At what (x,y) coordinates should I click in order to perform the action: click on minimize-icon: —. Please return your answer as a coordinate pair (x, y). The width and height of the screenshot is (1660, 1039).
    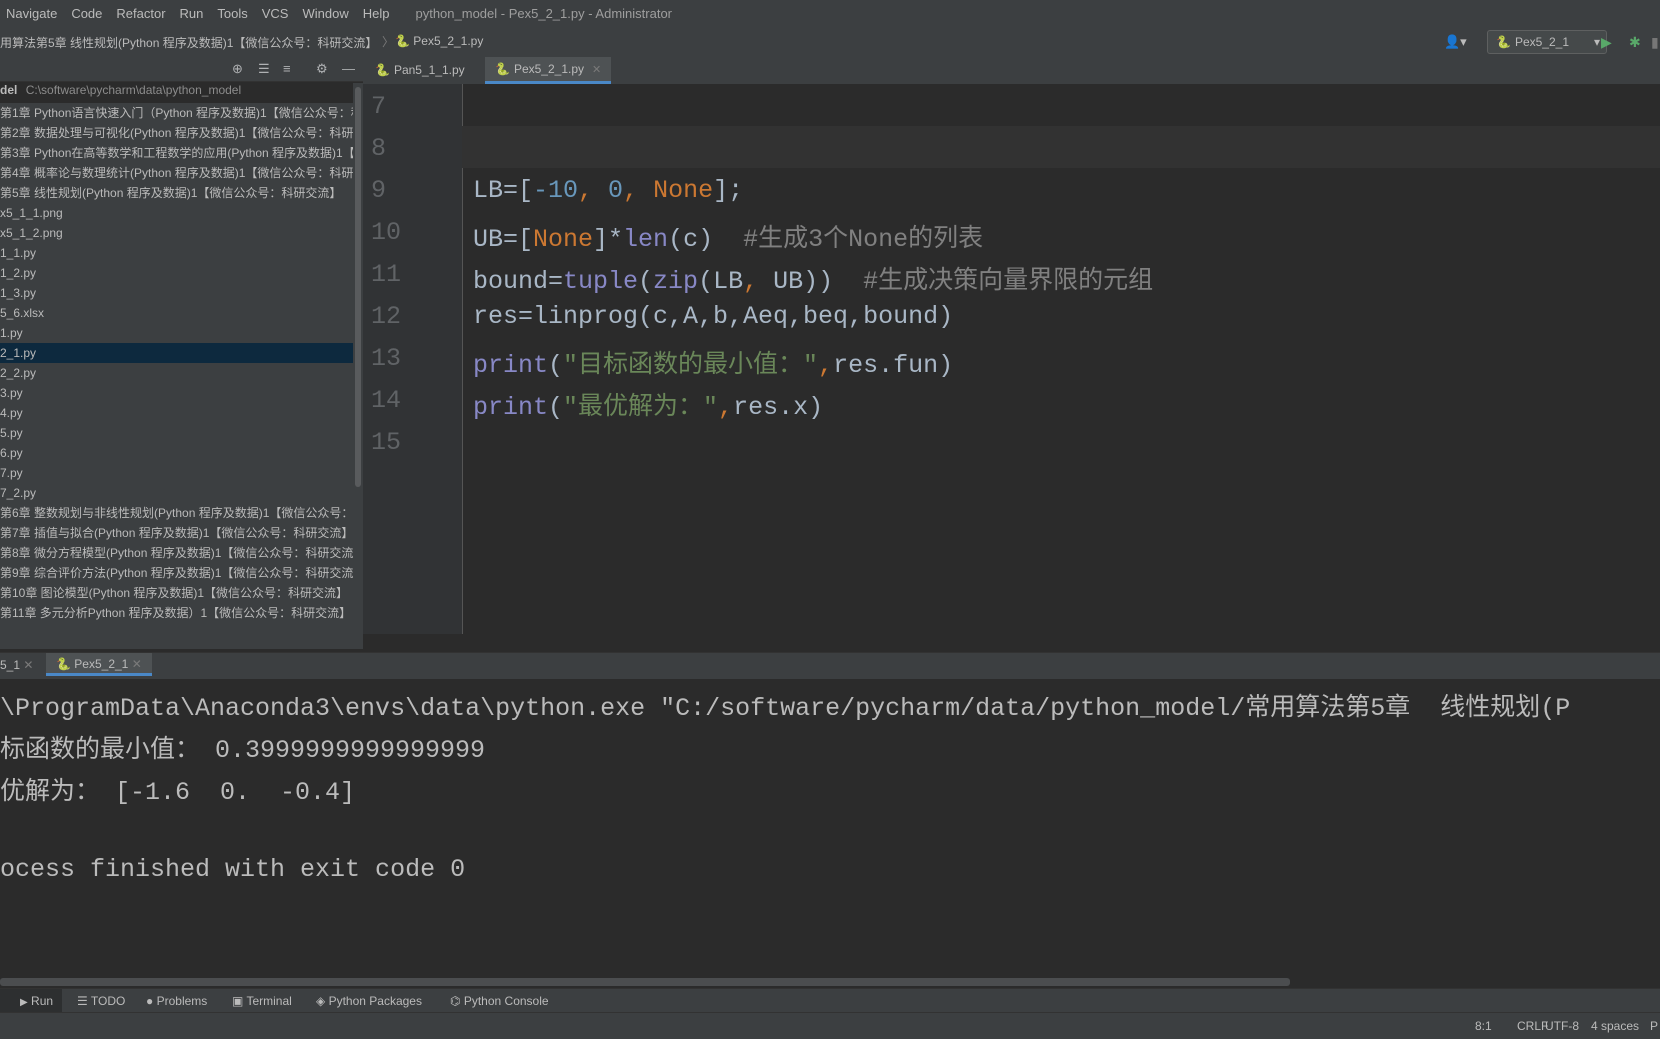
    Looking at the image, I should click on (348, 68).